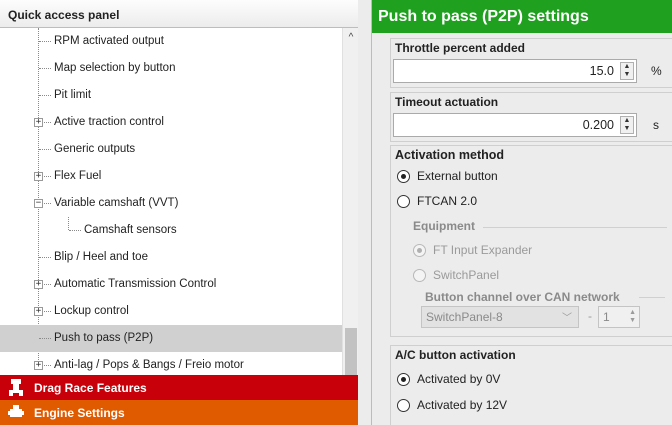  Describe the element at coordinates (575, 227) in the screenshot. I see `equipment-divider` at that location.